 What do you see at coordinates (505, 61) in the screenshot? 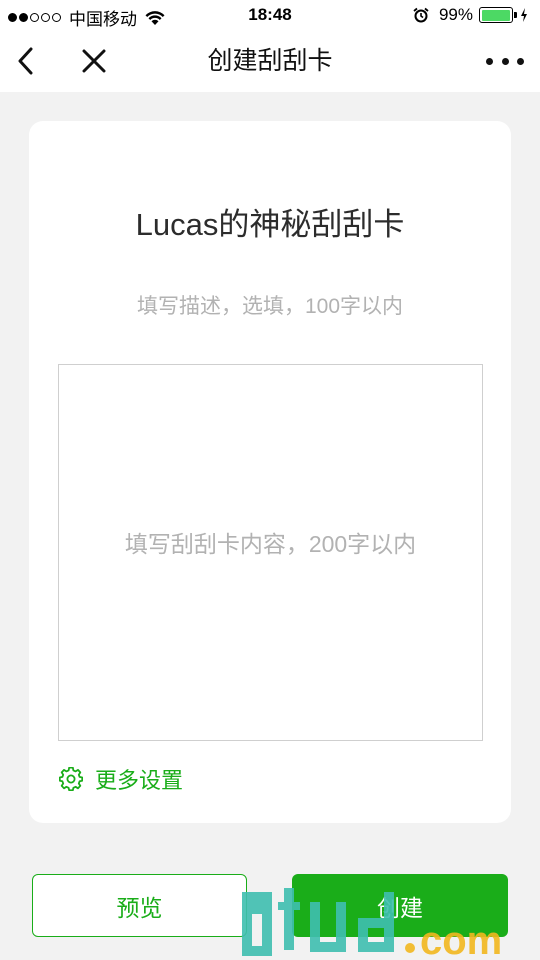
I see `more-button` at bounding box center [505, 61].